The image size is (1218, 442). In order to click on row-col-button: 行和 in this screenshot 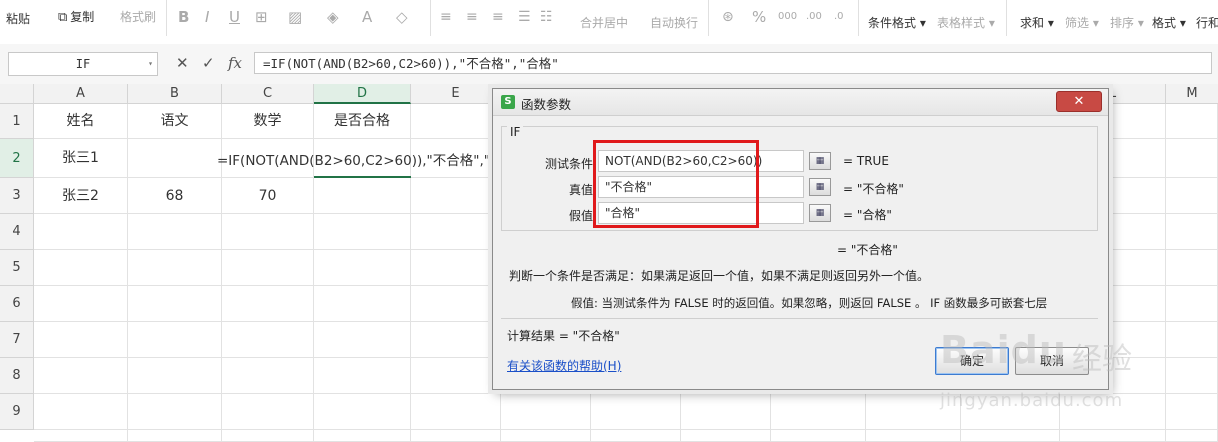, I will do `click(1207, 23)`.